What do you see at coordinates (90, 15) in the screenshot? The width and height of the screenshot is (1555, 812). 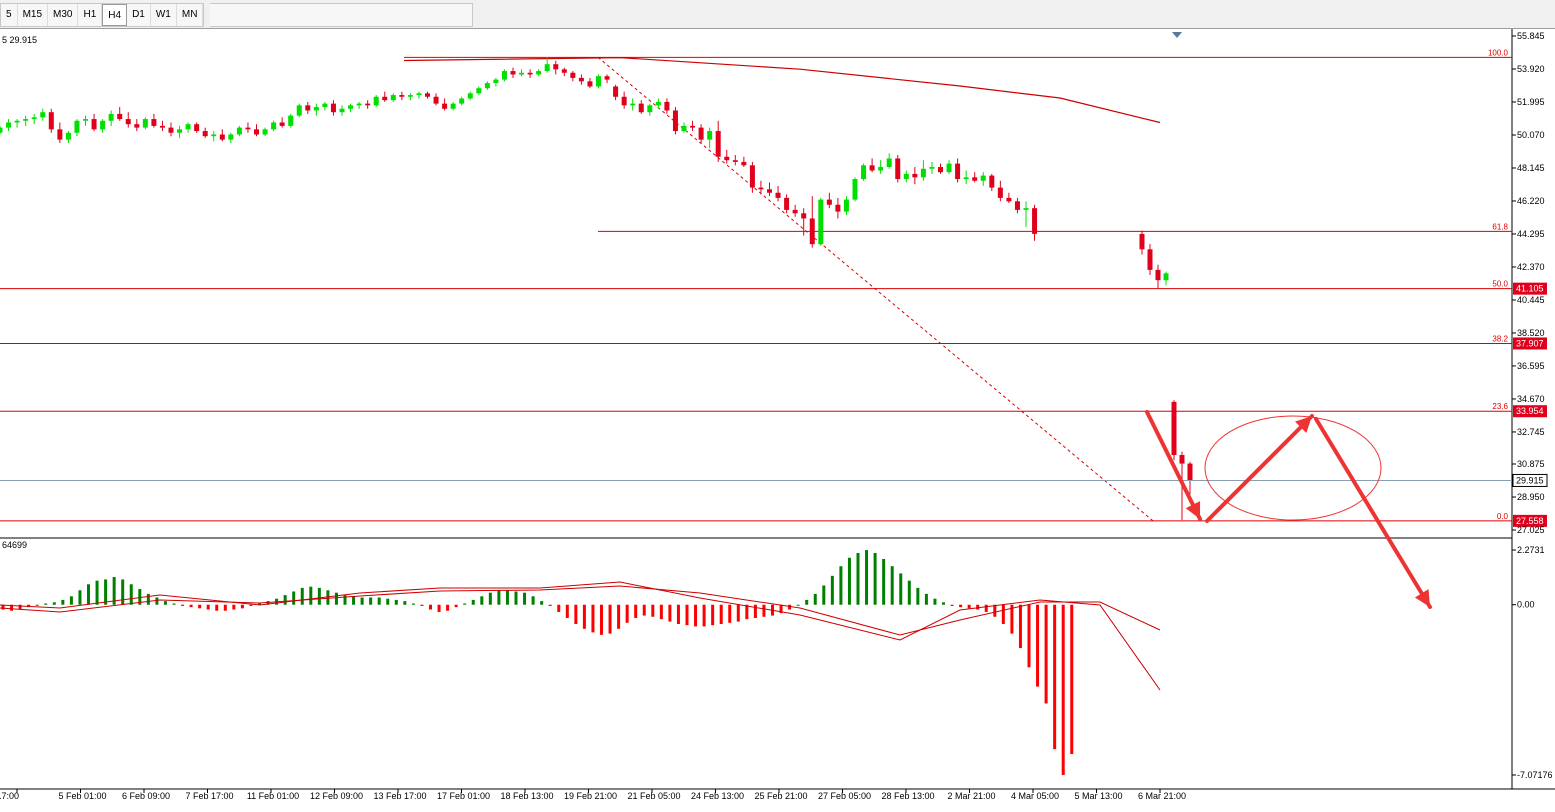 I see `timeframe-button-h1: H1` at bounding box center [90, 15].